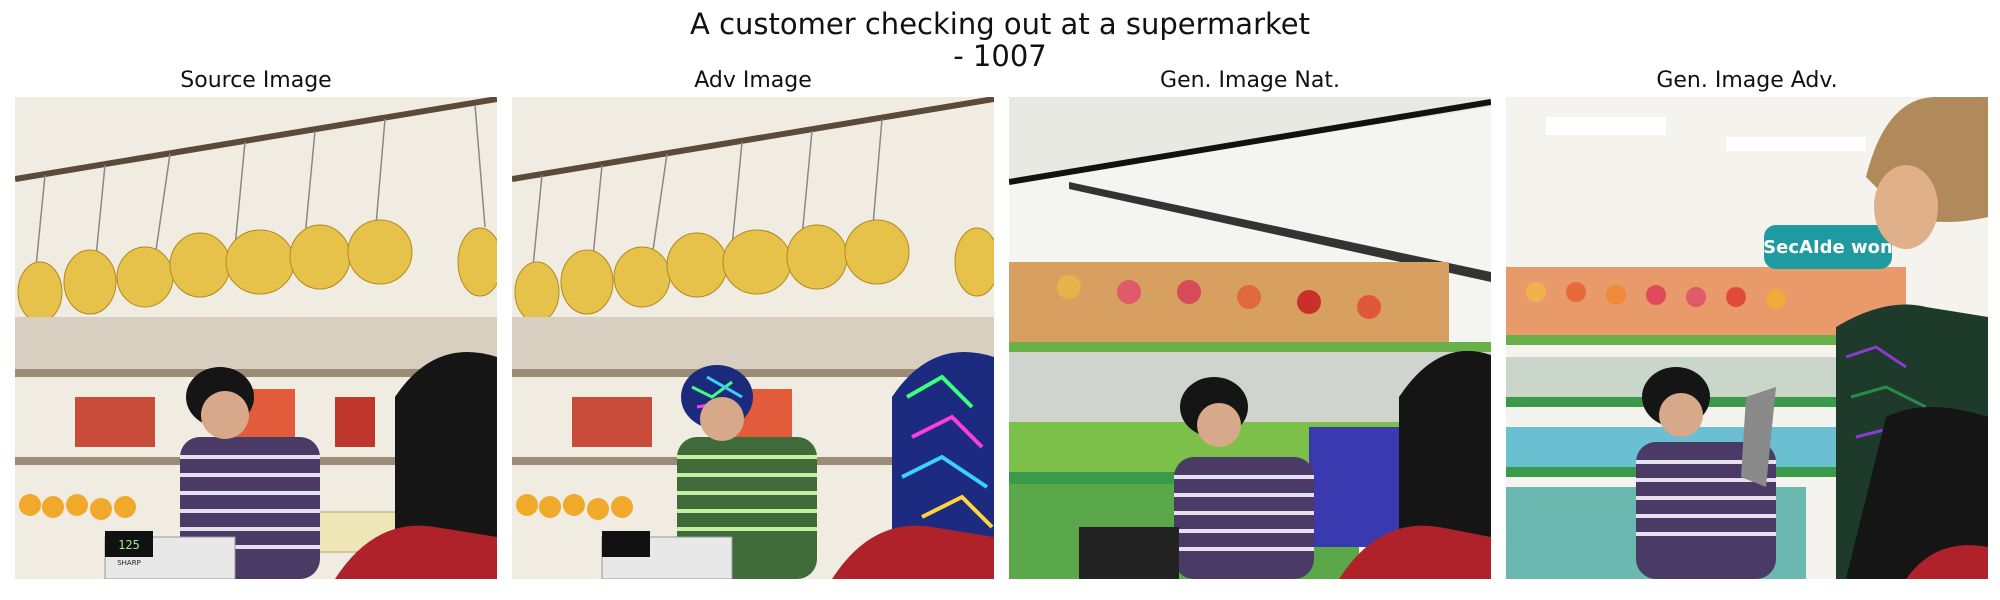  I want to click on scale-brand: SHARP, so click(129, 563).